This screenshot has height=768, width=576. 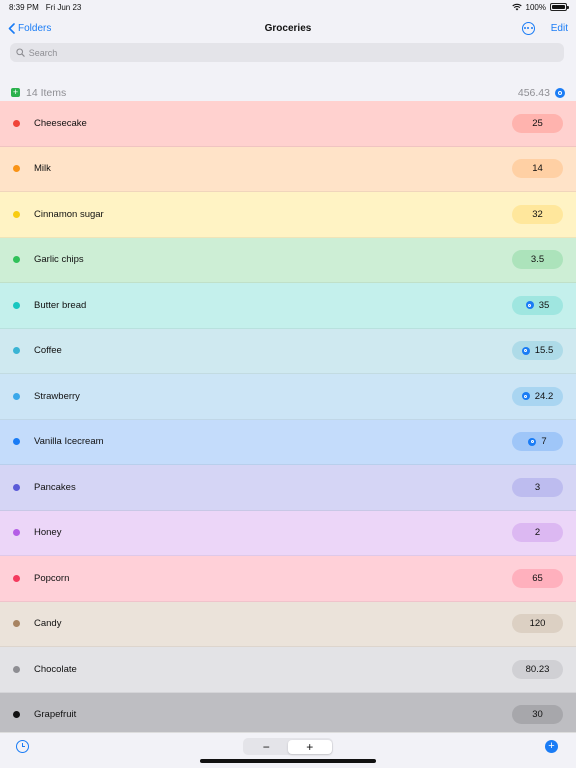 I want to click on item-value: 2, so click(x=537, y=533).